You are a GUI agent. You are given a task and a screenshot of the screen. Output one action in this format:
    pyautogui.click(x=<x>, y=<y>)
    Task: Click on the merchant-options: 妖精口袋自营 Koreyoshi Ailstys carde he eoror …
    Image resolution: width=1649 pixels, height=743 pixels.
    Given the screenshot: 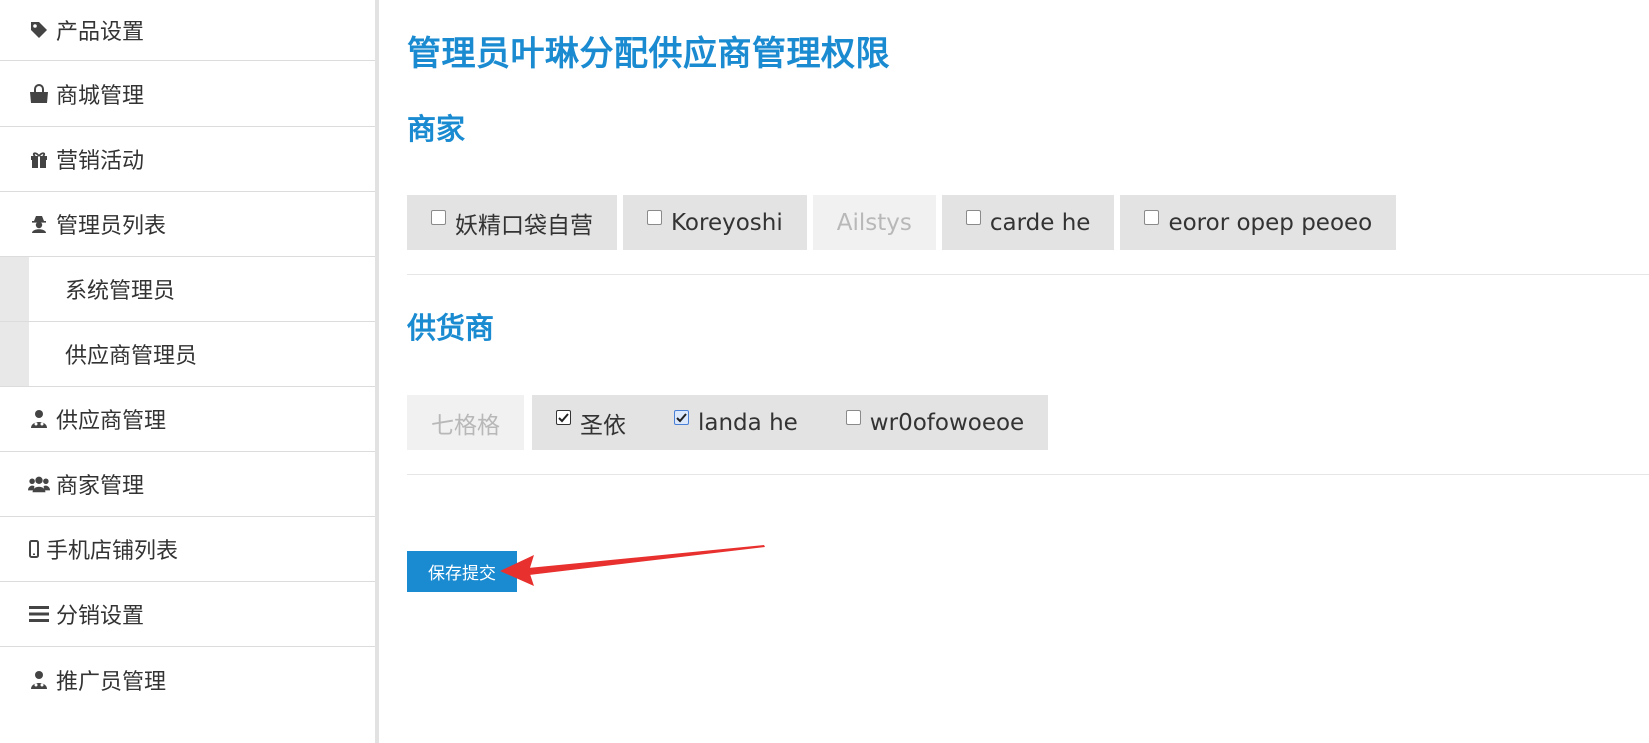 What is the action you would take?
    pyautogui.click(x=904, y=222)
    